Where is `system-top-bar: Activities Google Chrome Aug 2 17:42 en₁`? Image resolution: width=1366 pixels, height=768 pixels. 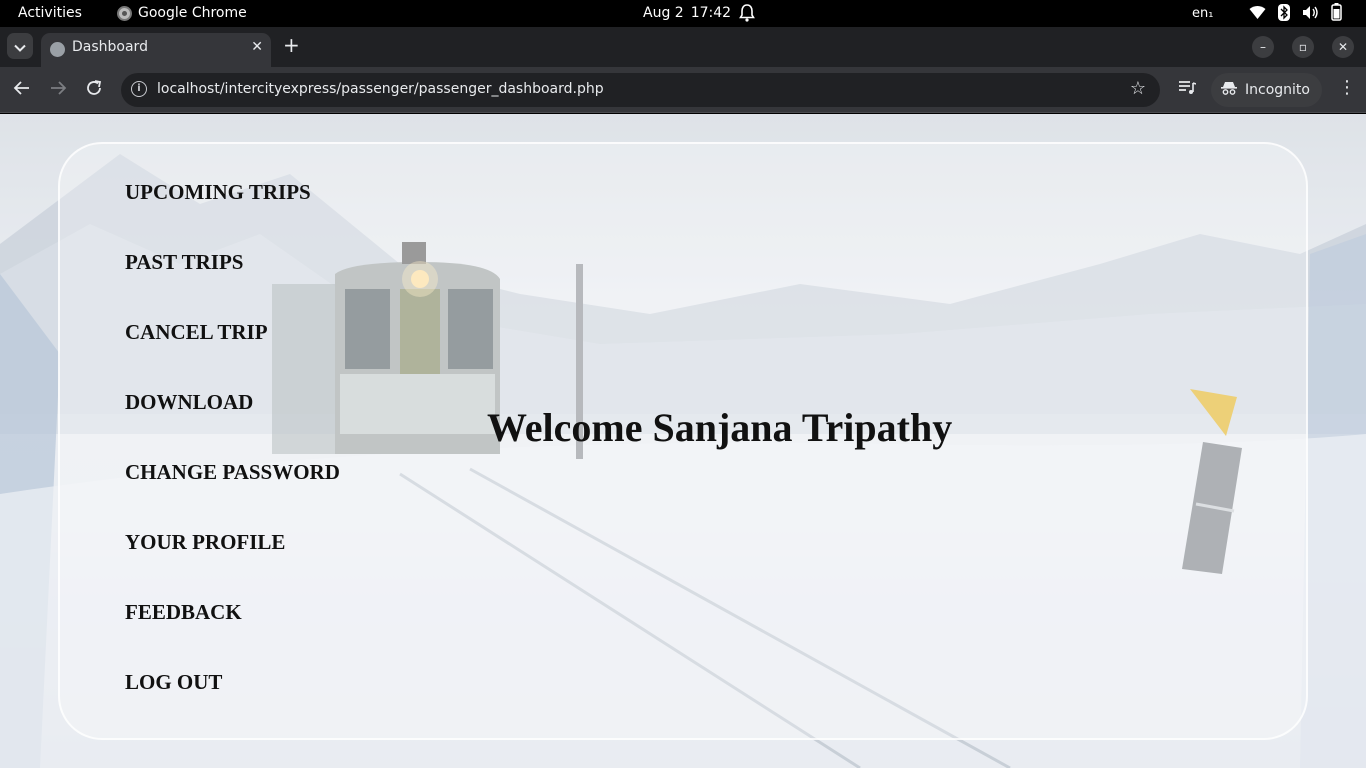 system-top-bar: Activities Google Chrome Aug 2 17:42 en₁ is located at coordinates (683, 13).